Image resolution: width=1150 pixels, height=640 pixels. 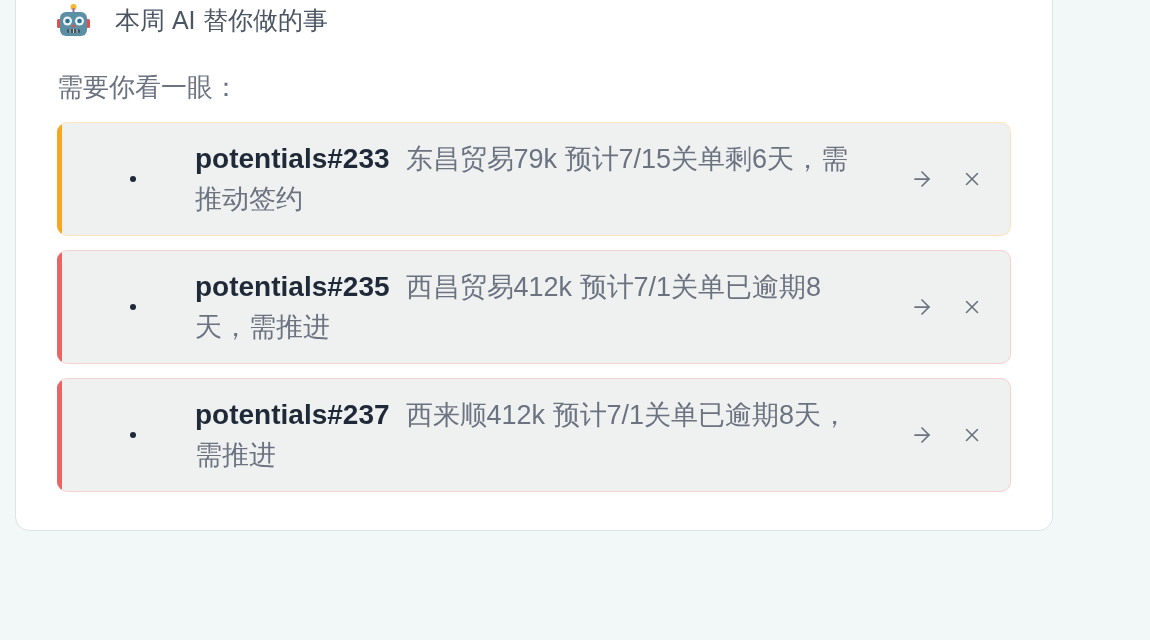 I want to click on attention-heading: 需要你看一眼：, so click(x=148, y=87).